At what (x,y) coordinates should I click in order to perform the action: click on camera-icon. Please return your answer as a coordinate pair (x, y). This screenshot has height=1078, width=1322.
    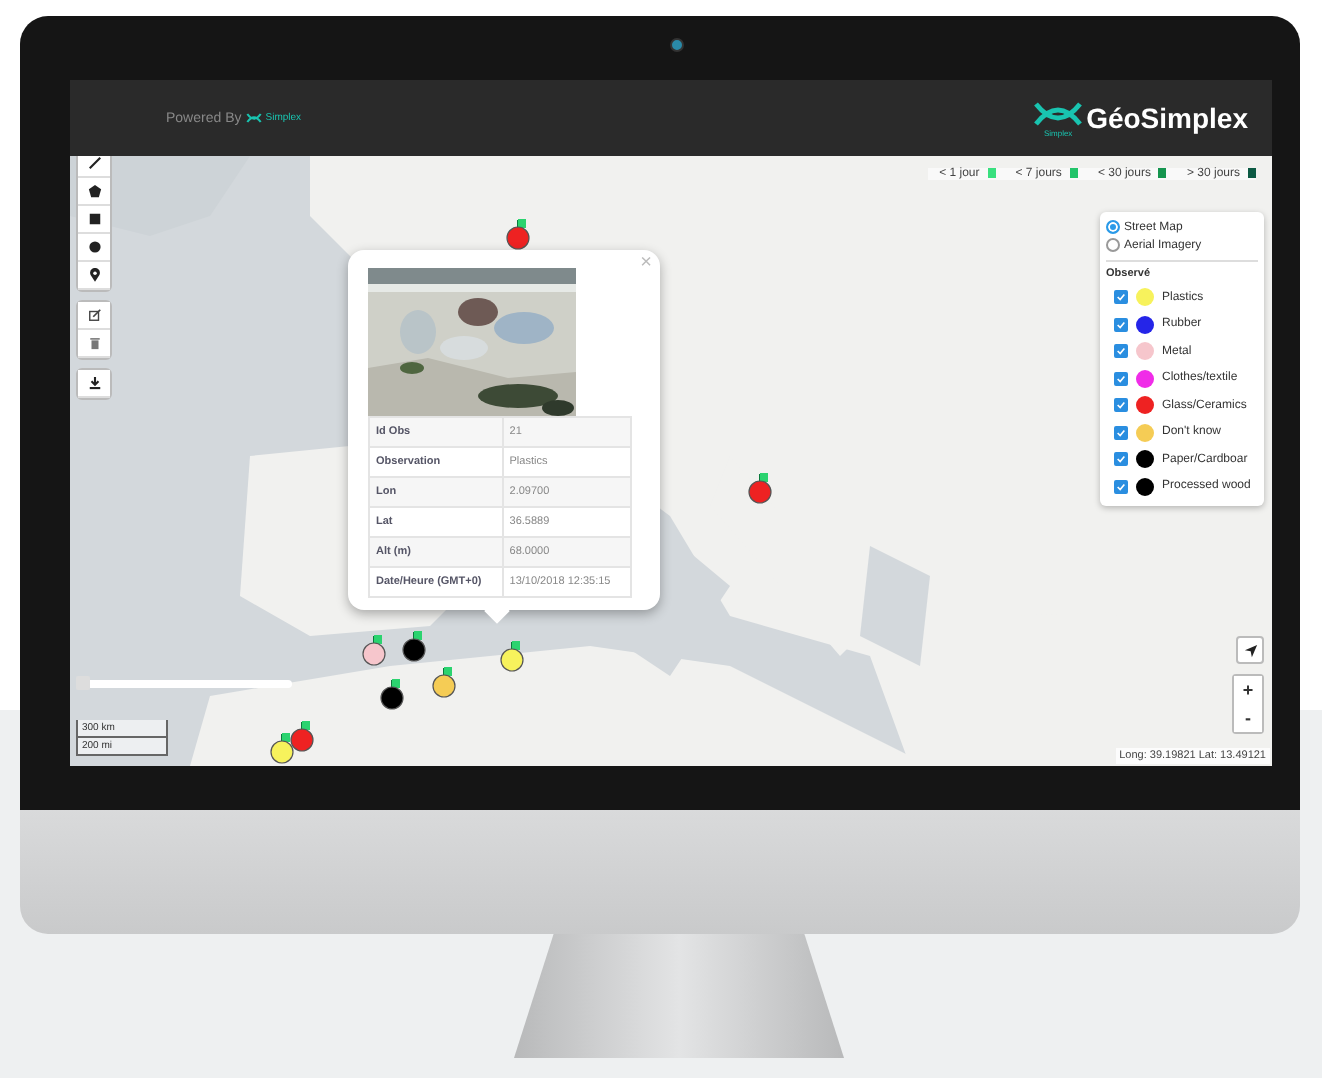
    Looking at the image, I should click on (677, 45).